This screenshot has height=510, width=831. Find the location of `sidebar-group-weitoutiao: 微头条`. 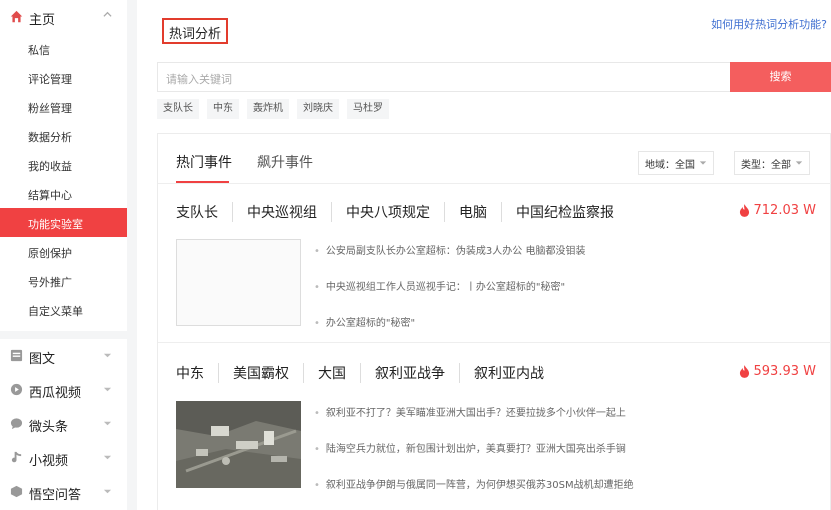

sidebar-group-weitoutiao: 微头条 is located at coordinates (63, 424).